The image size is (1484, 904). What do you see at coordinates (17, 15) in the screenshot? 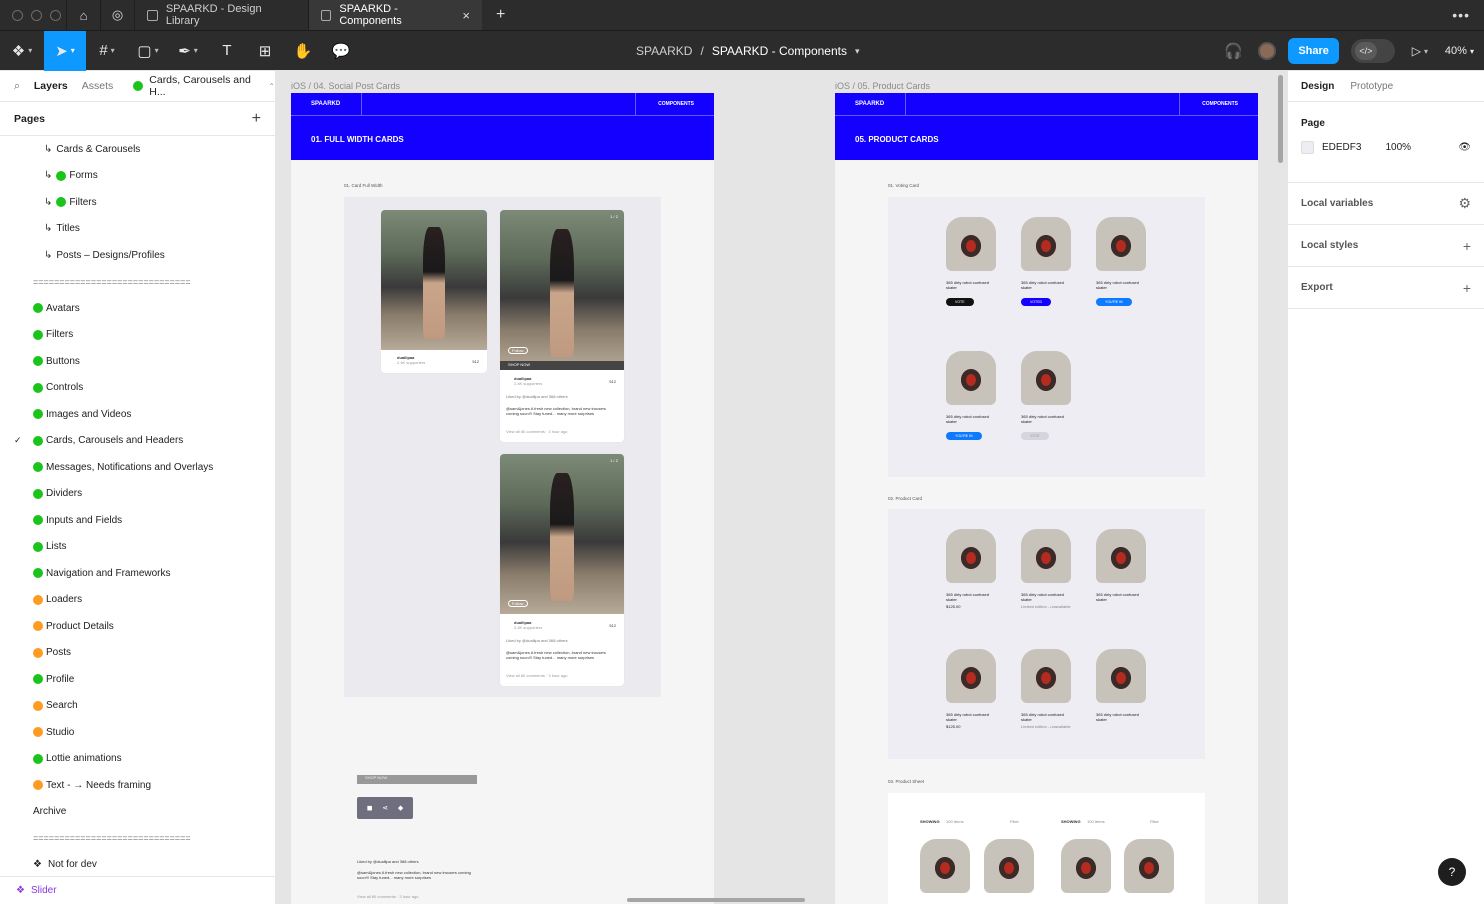
I see `close-window-button` at bounding box center [17, 15].